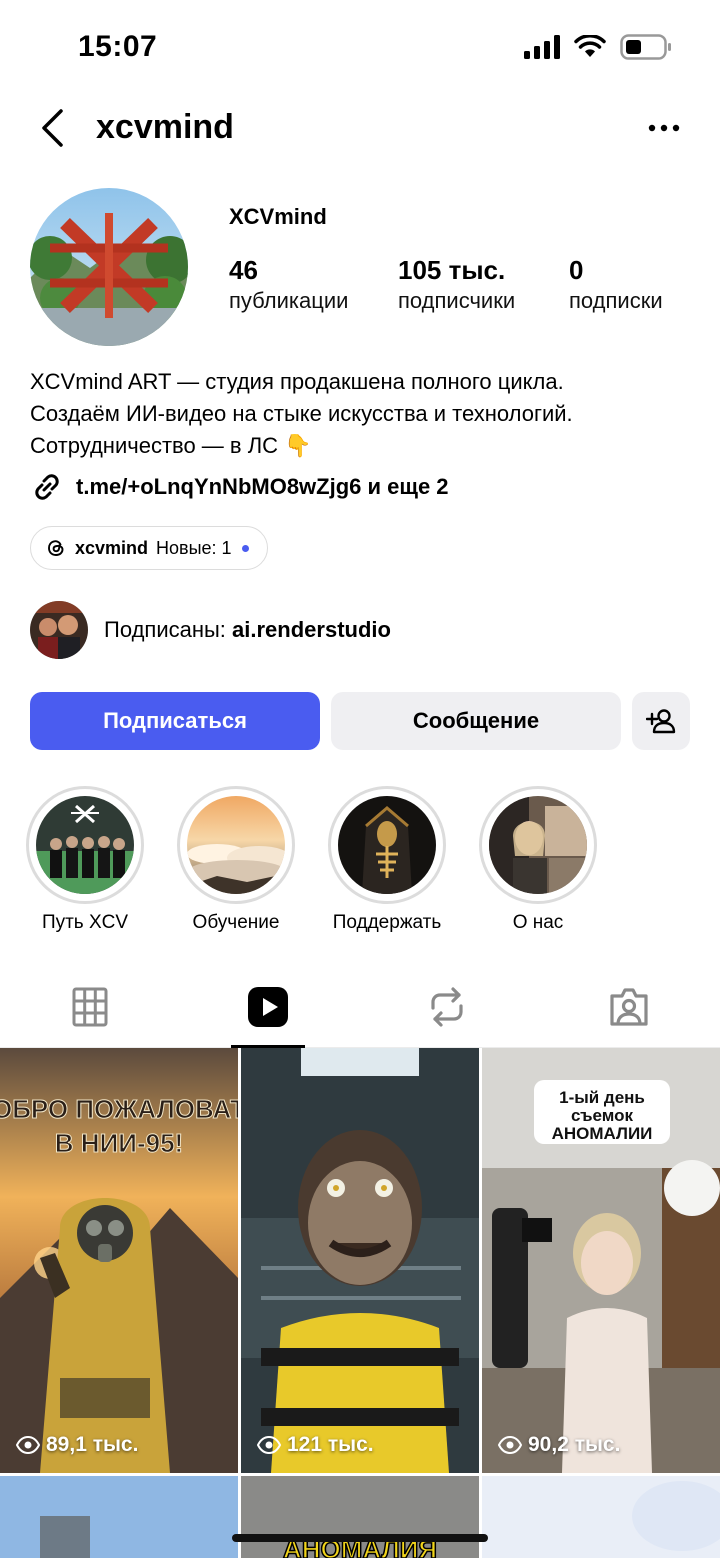 This screenshot has width=720, height=1558. What do you see at coordinates (476, 721) in the screenshot?
I see `message-button: Сообщение` at bounding box center [476, 721].